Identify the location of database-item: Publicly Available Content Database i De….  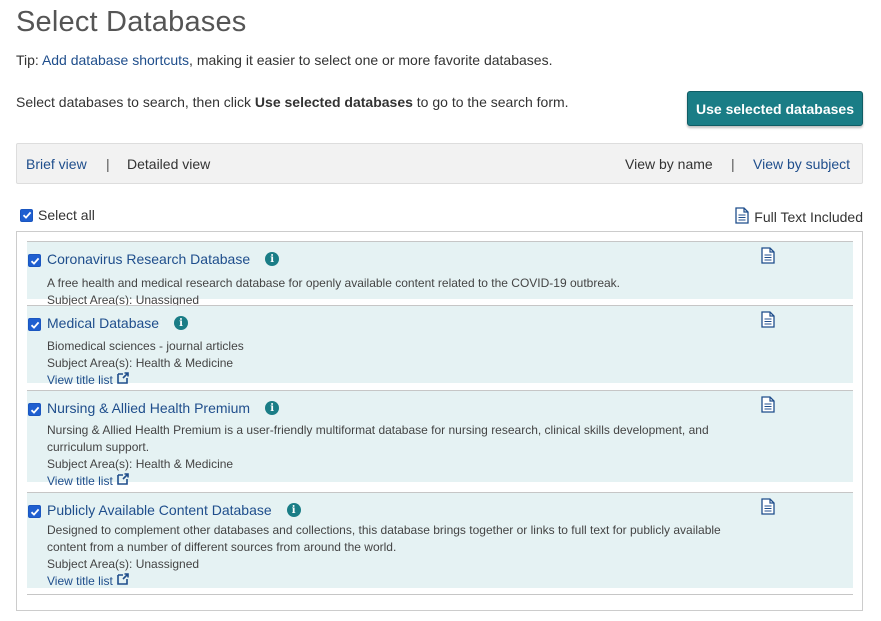
(440, 540).